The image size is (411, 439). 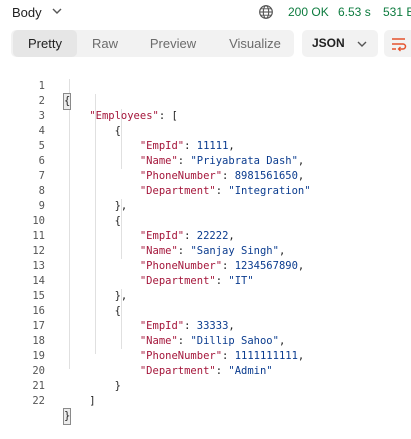 What do you see at coordinates (205, 295) in the screenshot?
I see `code-line: 15 {` at bounding box center [205, 295].